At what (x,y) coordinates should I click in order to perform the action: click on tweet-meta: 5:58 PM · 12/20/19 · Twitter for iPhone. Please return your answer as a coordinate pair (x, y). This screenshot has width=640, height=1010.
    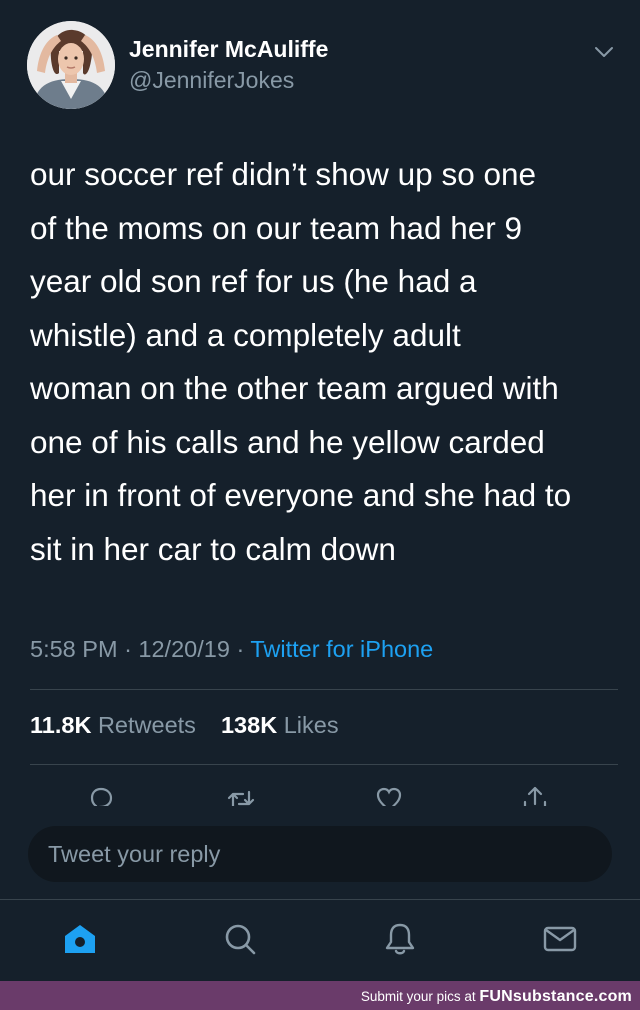
    Looking at the image, I should click on (231, 649).